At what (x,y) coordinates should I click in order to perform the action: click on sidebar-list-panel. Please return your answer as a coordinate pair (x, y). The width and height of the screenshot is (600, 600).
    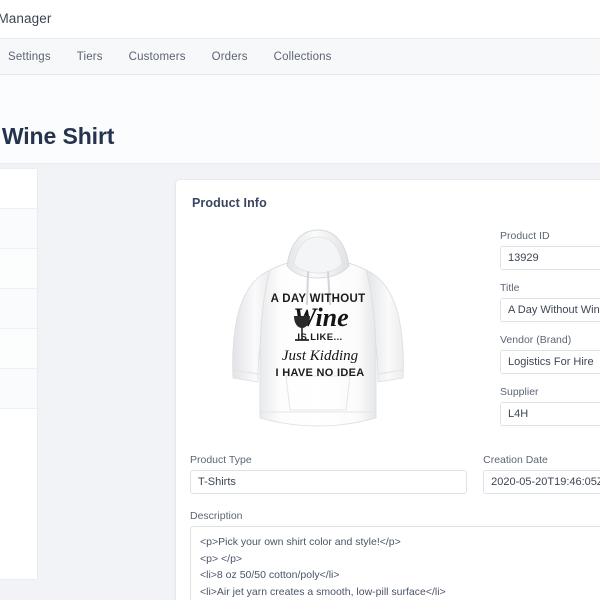
    Looking at the image, I should click on (19, 374).